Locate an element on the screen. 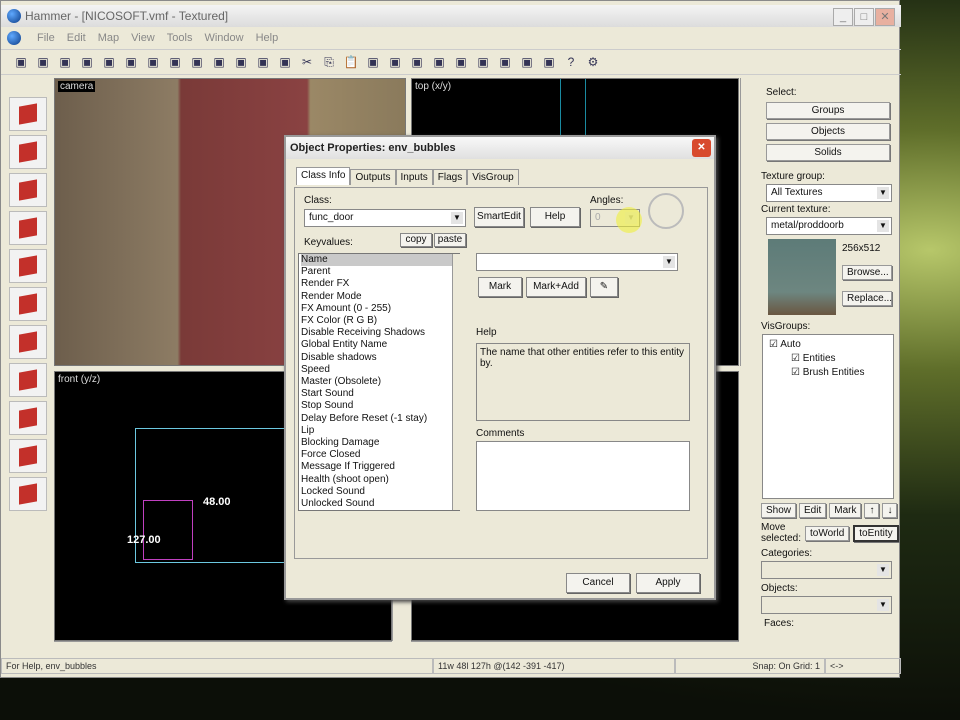 Image resolution: width=960 pixels, height=720 pixels. show-button: Show is located at coordinates (779, 510).